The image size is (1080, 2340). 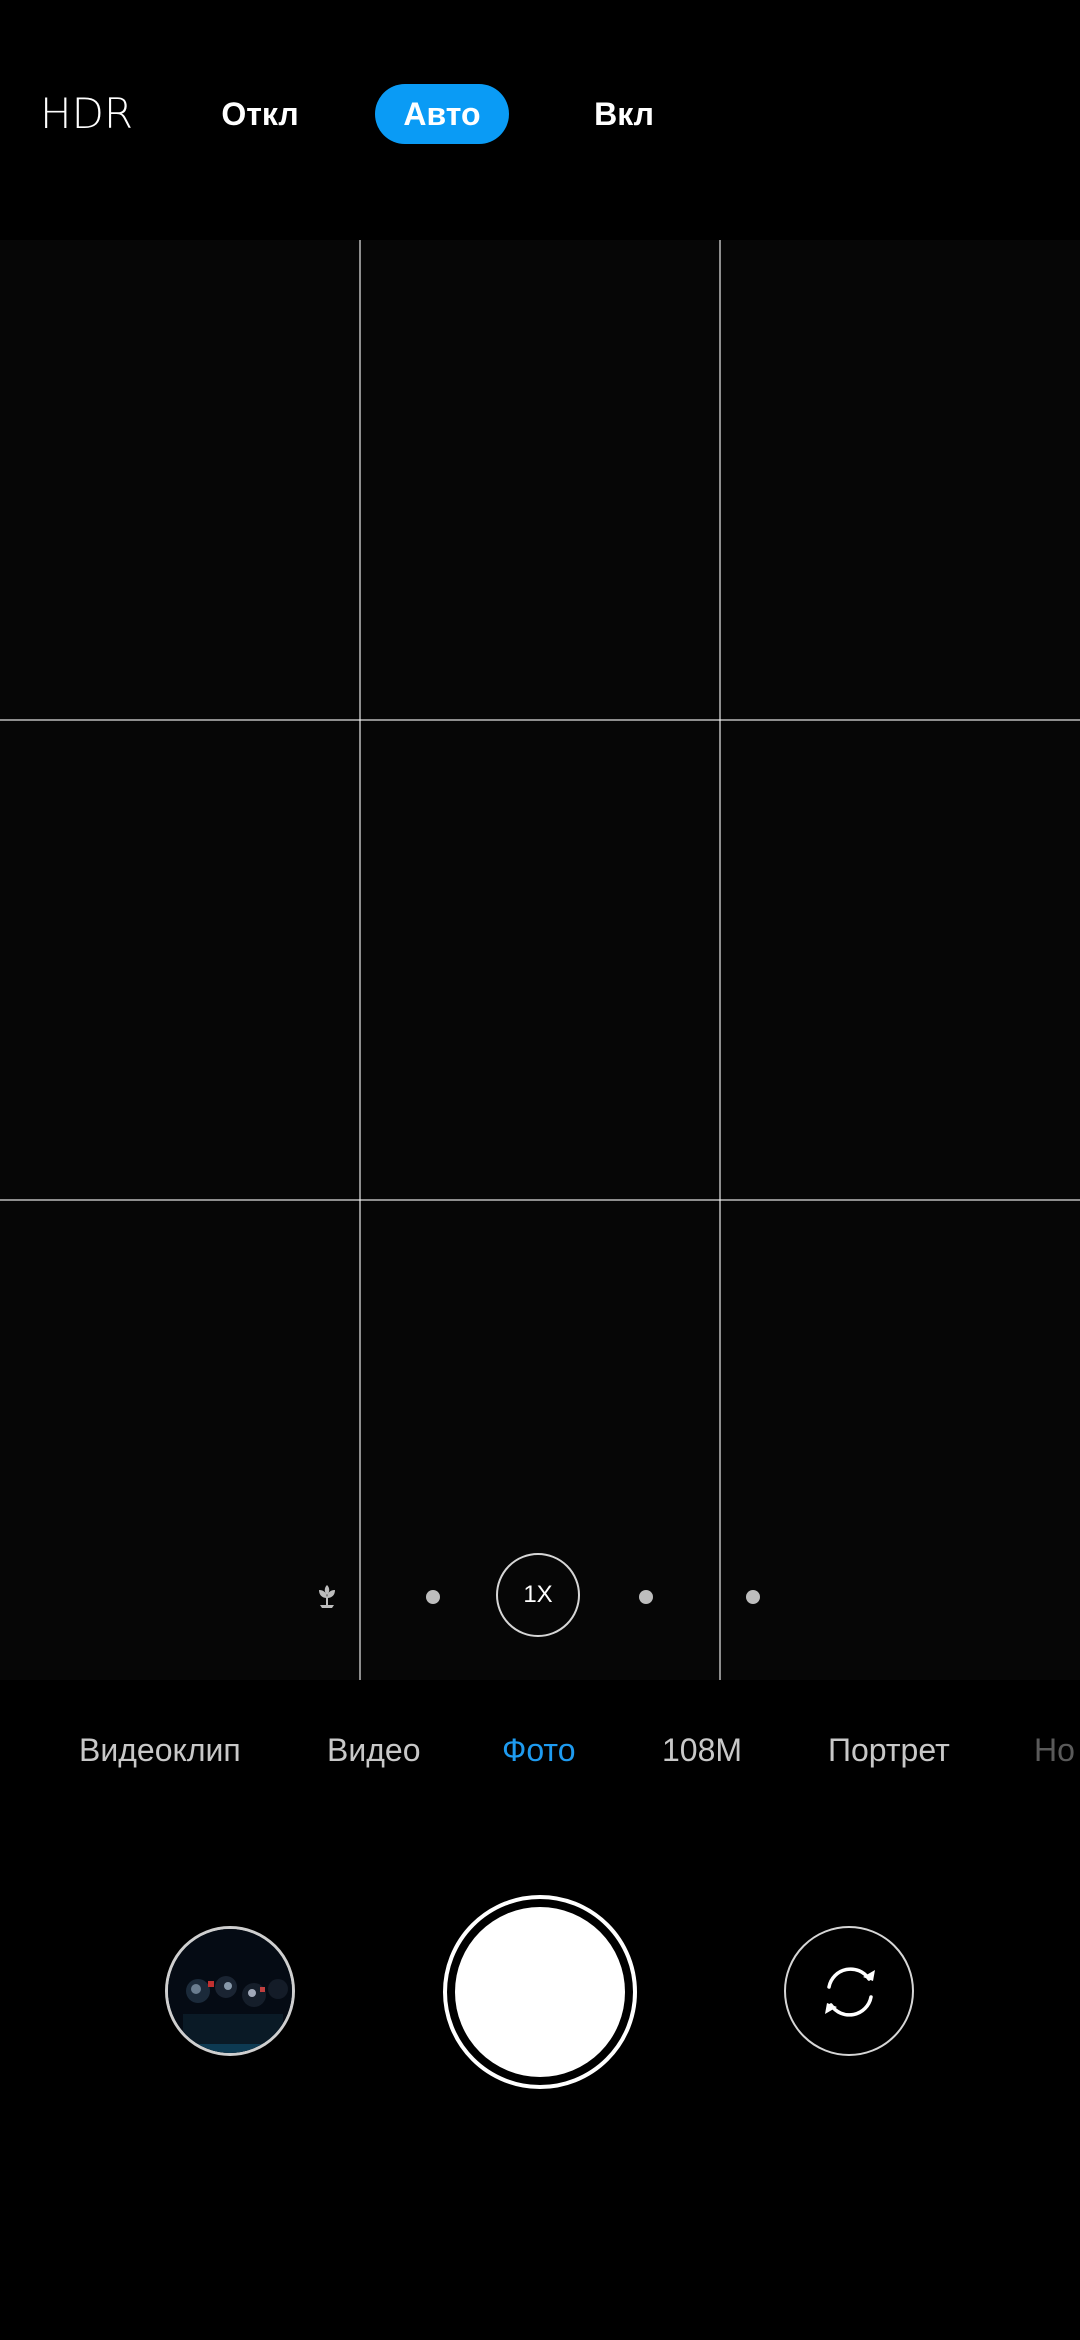 I want to click on gallery-thumbnail, so click(x=230, y=1991).